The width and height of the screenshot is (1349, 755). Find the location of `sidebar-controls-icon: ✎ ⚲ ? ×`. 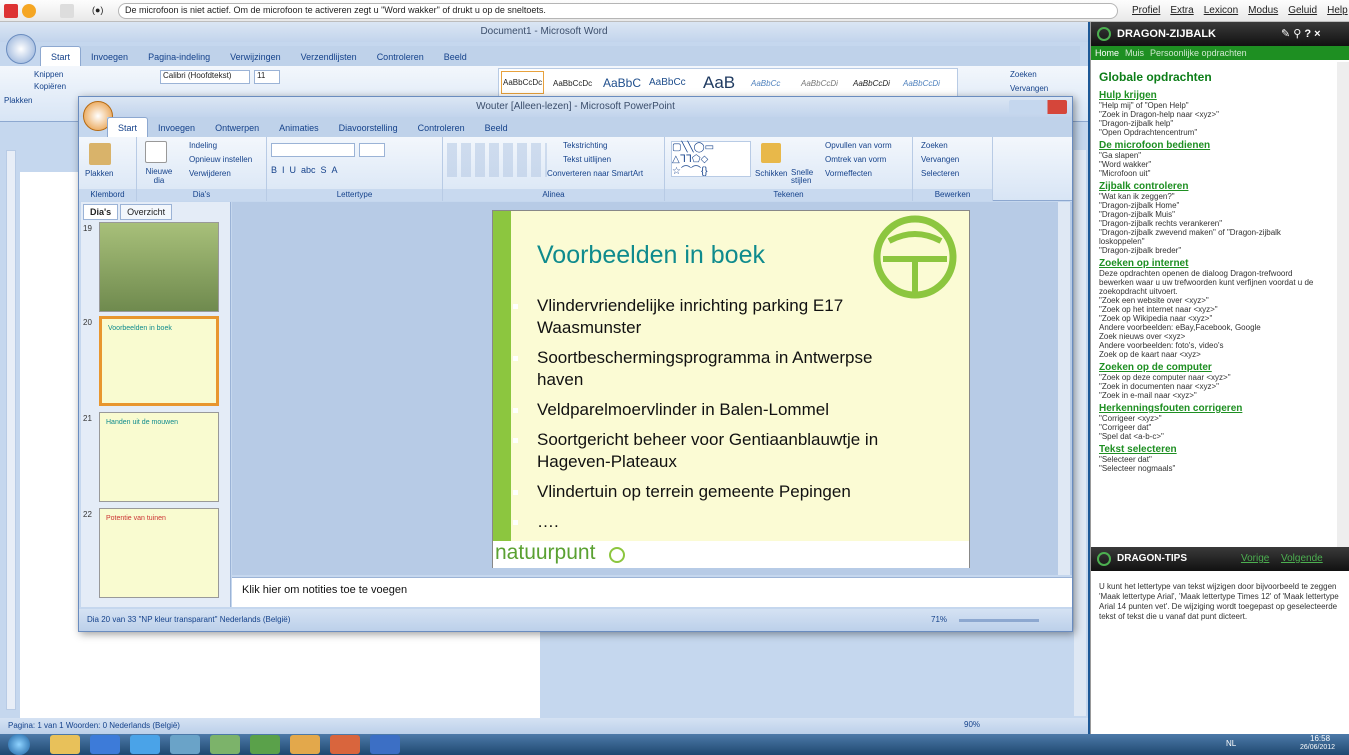

sidebar-controls-icon: ✎ ⚲ ? × is located at coordinates (1301, 34).